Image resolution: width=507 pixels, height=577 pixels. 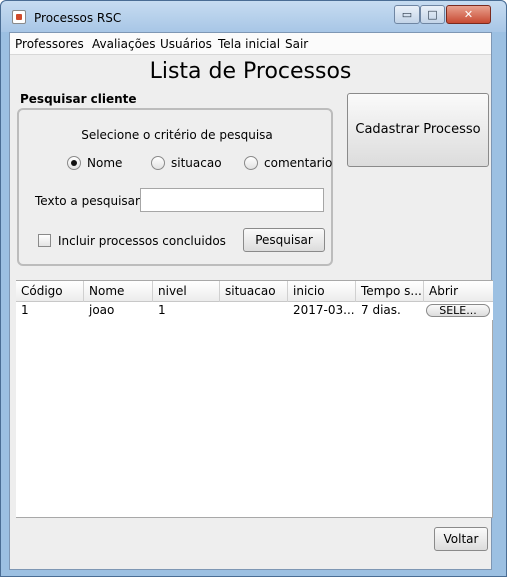 What do you see at coordinates (25, 310) in the screenshot?
I see `cell-codigo: 1` at bounding box center [25, 310].